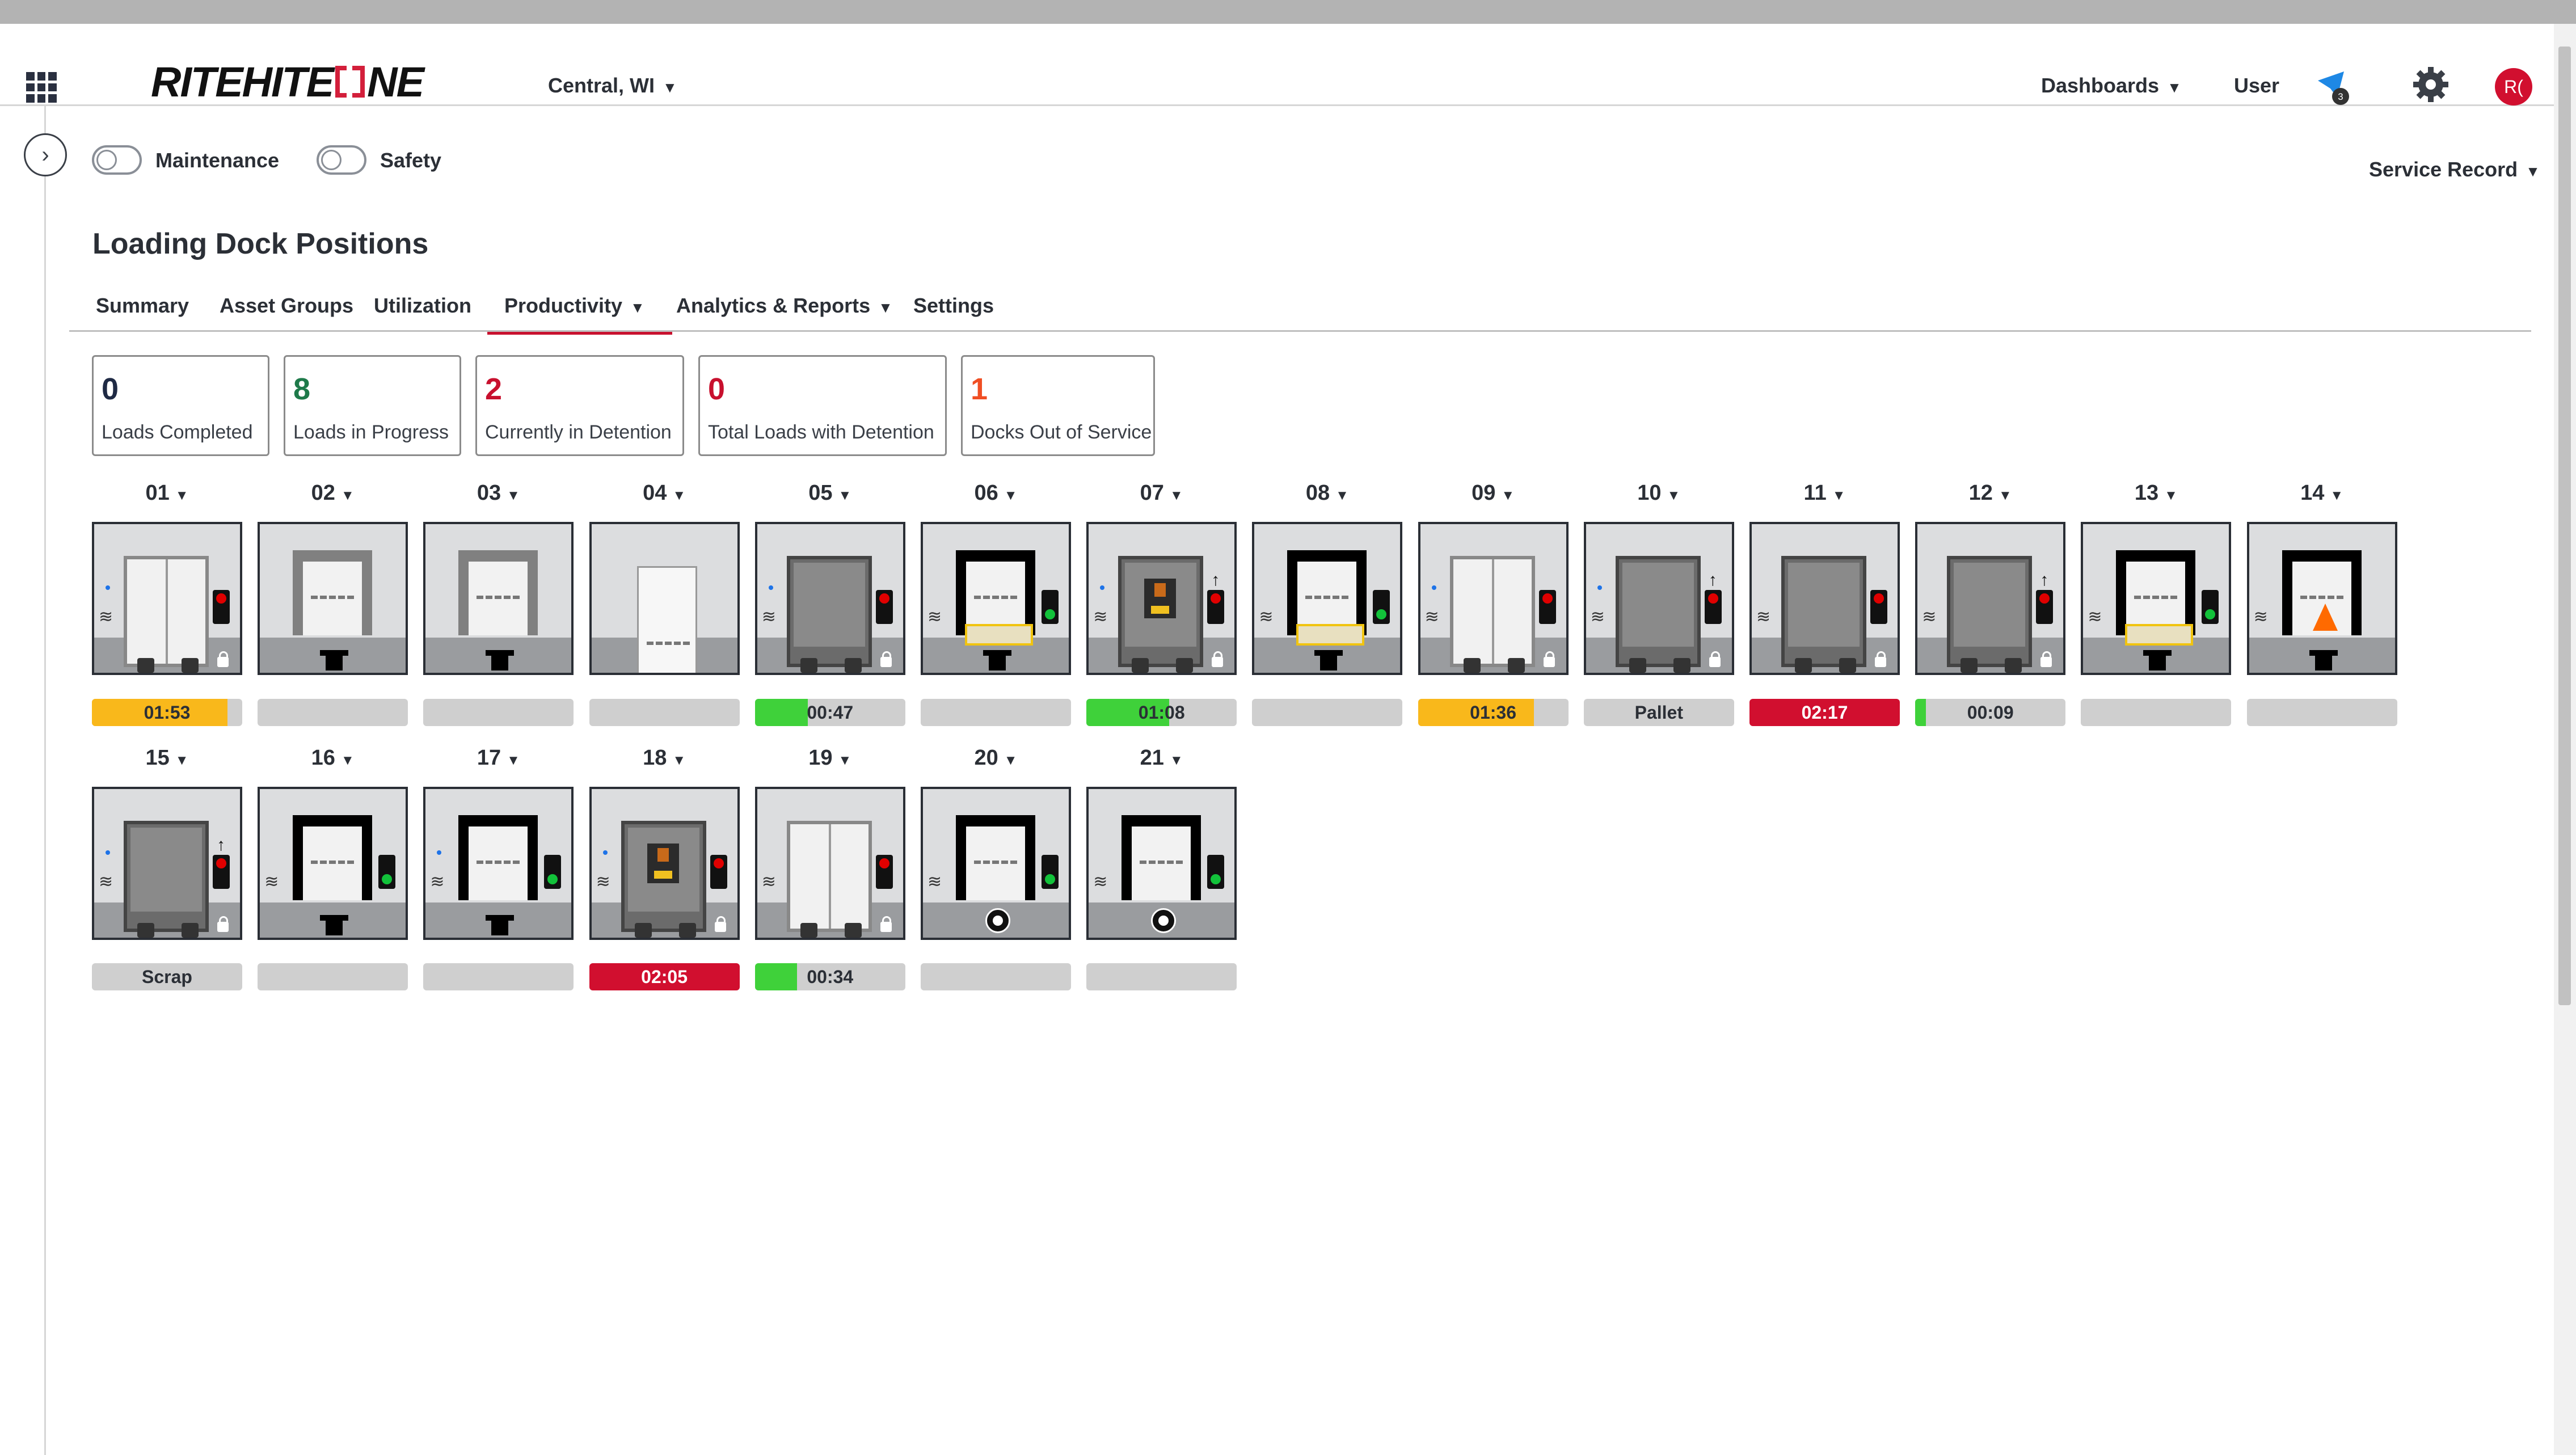 Image resolution: width=2576 pixels, height=1455 pixels. I want to click on dock-number-label: 09 ▼, so click(1493, 493).